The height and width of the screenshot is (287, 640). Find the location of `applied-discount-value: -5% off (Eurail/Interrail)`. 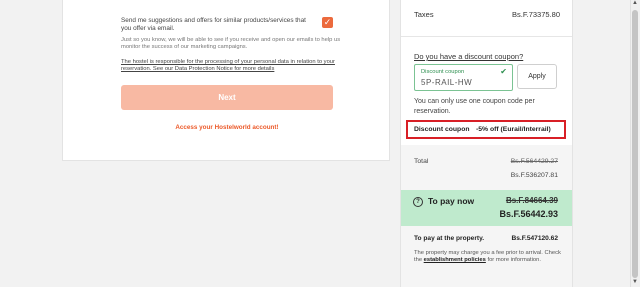

applied-discount-value: -5% off (Eurail/Interrail) is located at coordinates (513, 129).